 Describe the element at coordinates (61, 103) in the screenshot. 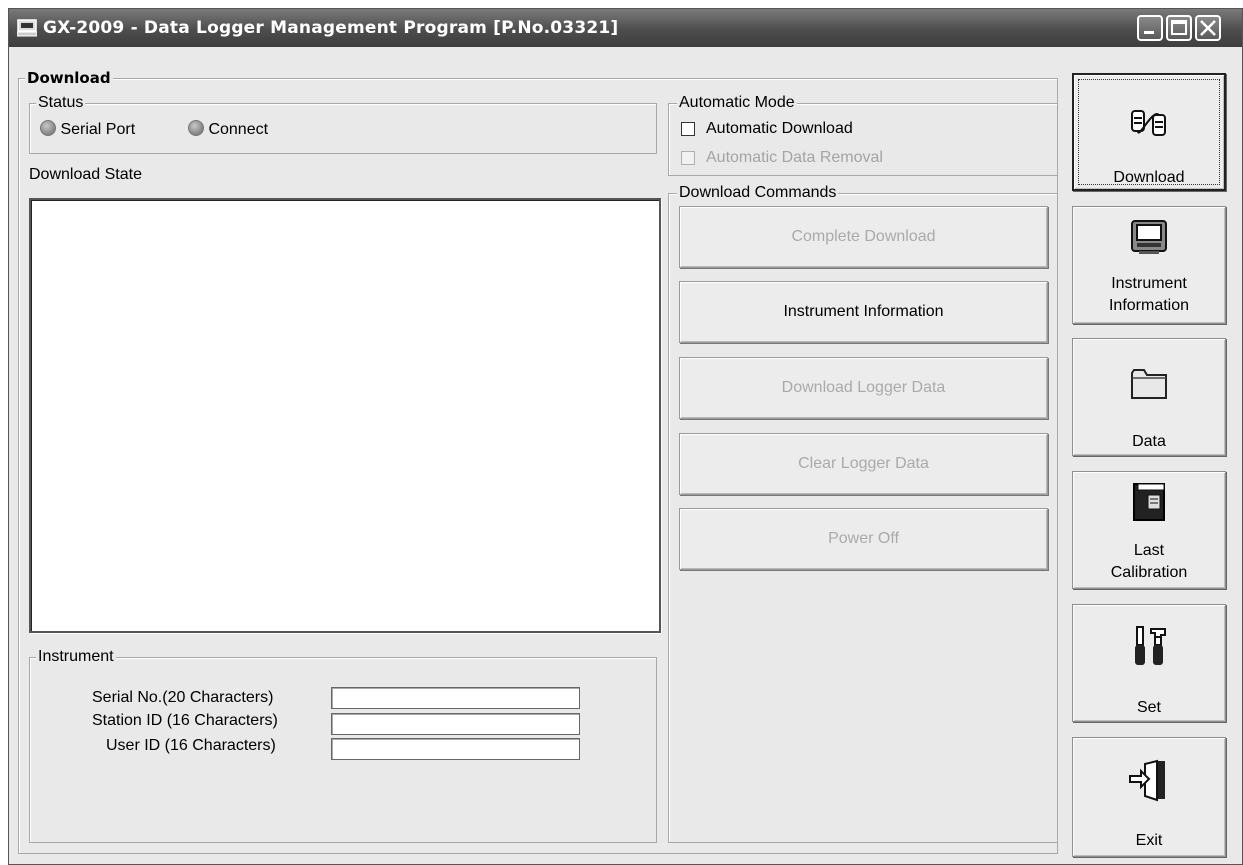

I see `status-legend: Status` at that location.